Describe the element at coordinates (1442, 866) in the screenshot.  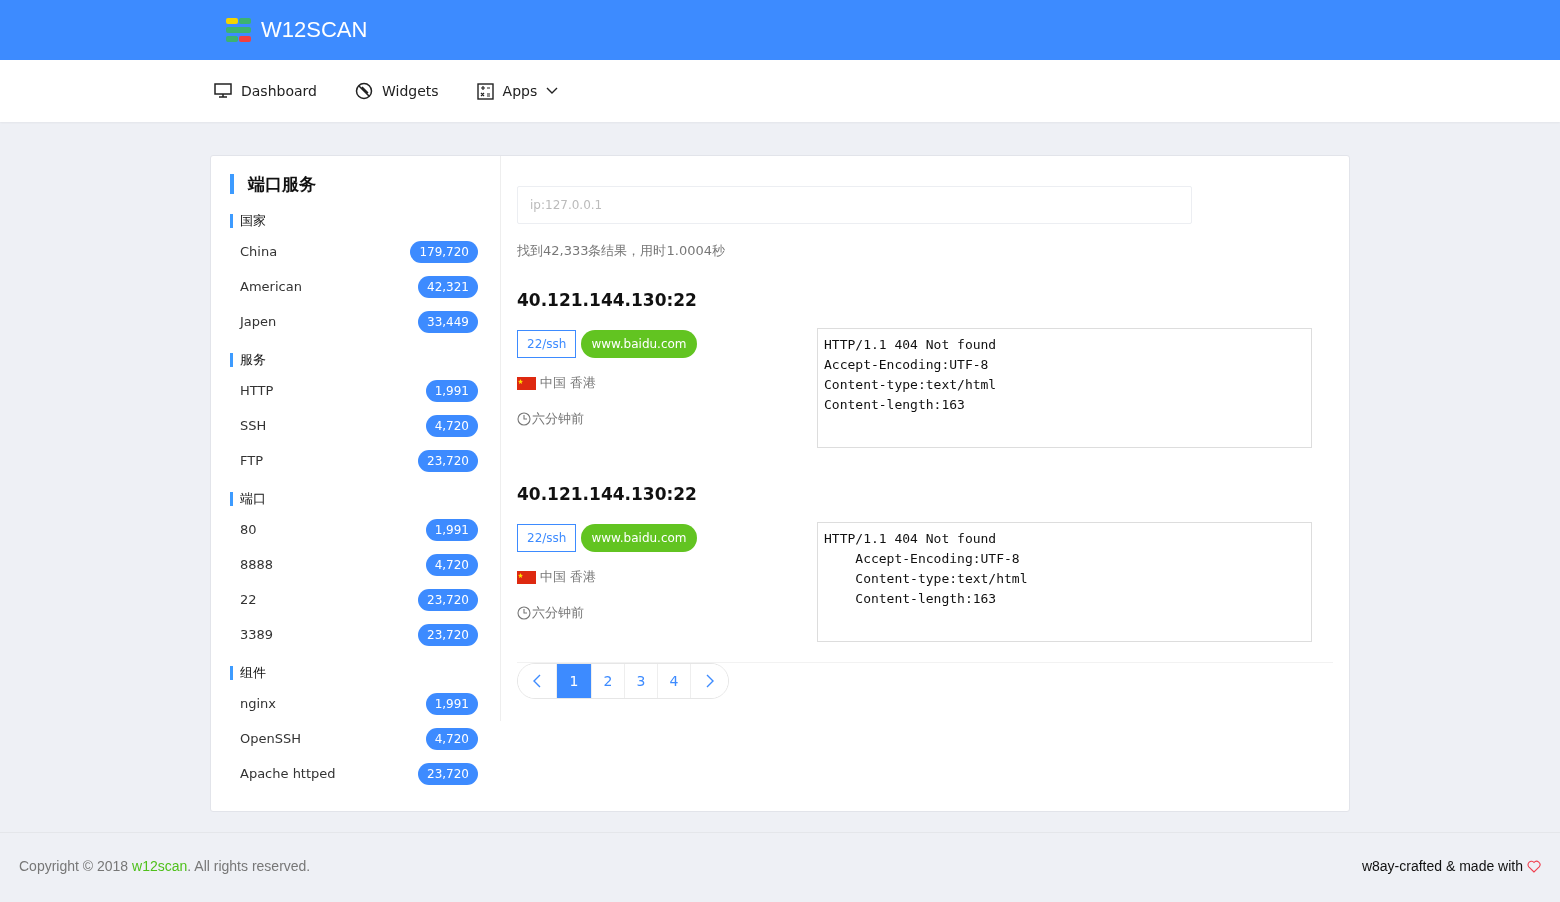
I see `credit-text: w8ay-crafted & made with` at that location.